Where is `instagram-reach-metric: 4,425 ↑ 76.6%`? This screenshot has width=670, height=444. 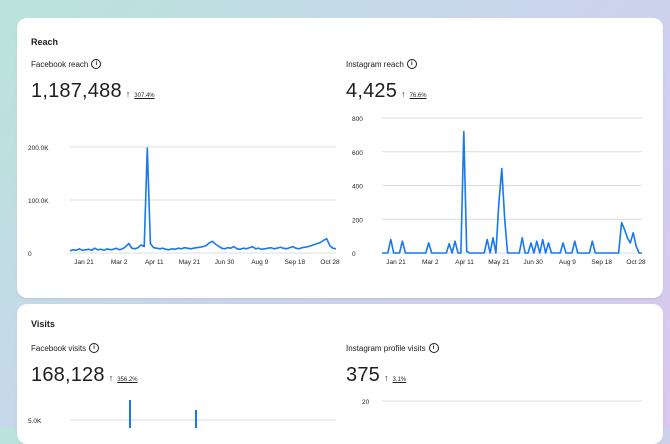 instagram-reach-metric: 4,425 ↑ 76.6% is located at coordinates (386, 91).